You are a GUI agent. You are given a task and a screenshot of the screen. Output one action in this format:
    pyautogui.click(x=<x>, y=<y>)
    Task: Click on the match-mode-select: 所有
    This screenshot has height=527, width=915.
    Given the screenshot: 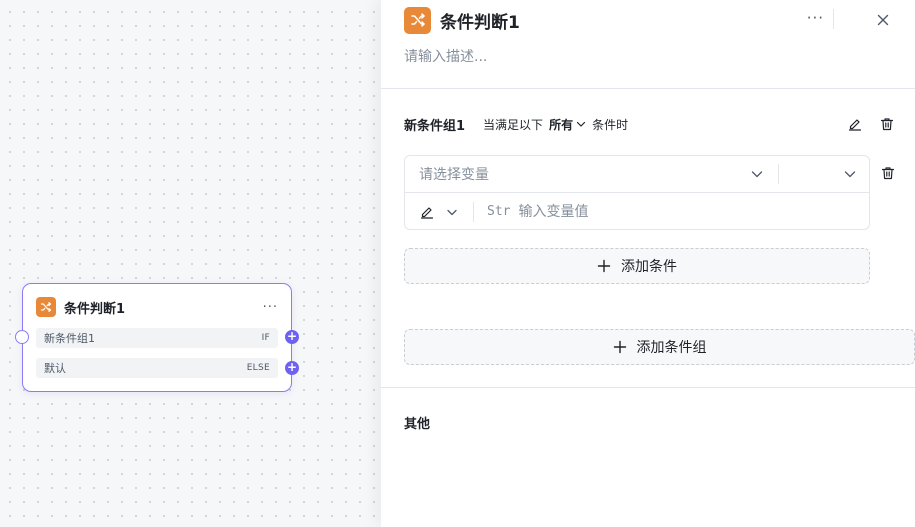 What is the action you would take?
    pyautogui.click(x=567, y=124)
    